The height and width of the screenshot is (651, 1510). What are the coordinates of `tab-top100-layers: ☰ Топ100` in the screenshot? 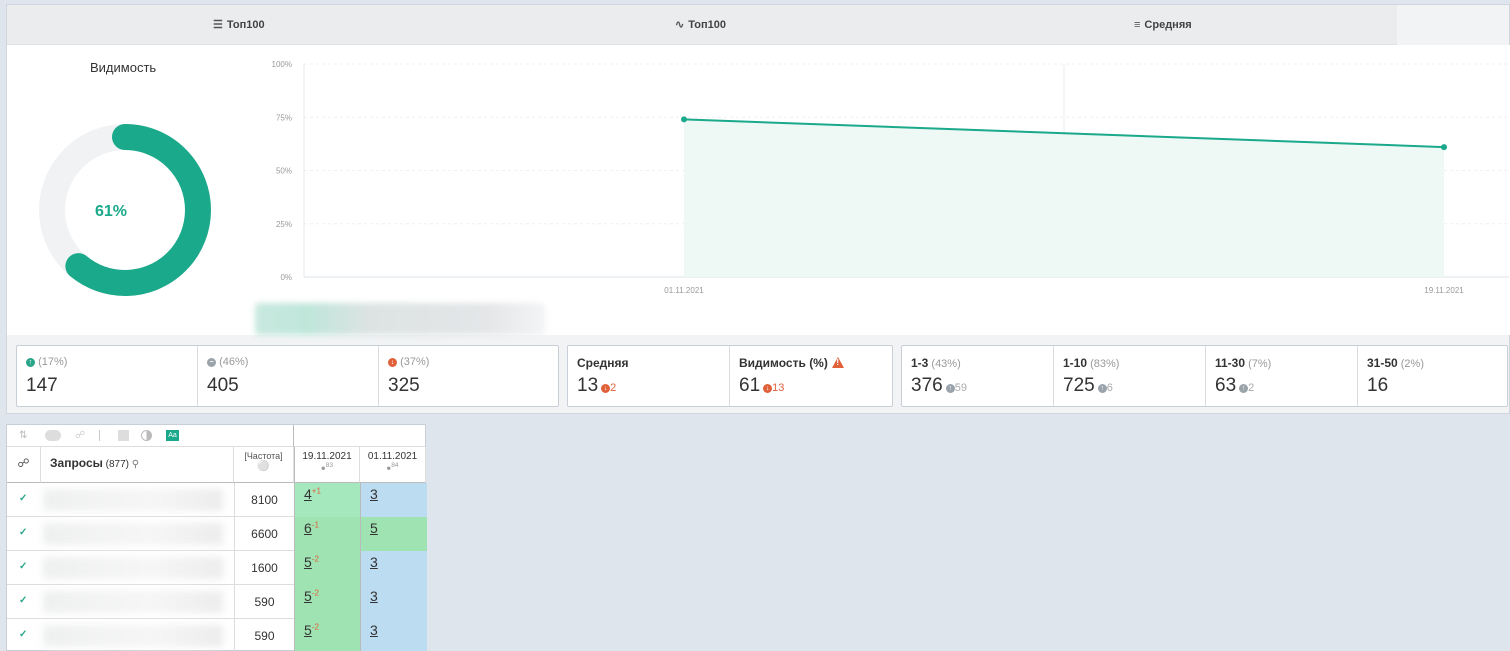 It's located at (239, 25).